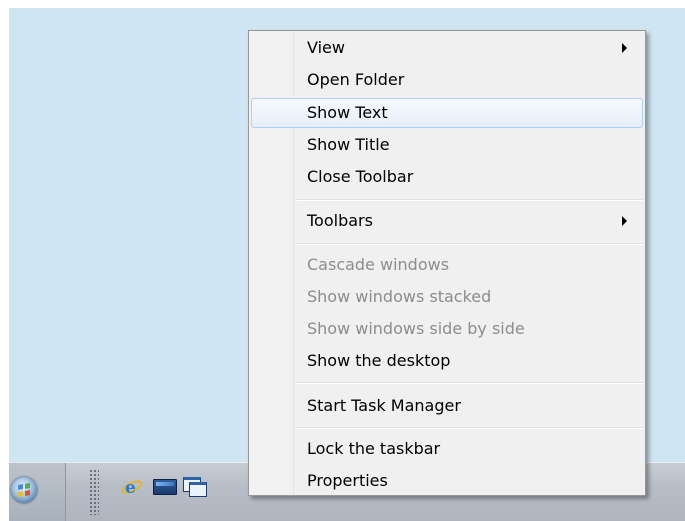 The image size is (685, 521). What do you see at coordinates (37, 492) in the screenshot?
I see `start-button` at bounding box center [37, 492].